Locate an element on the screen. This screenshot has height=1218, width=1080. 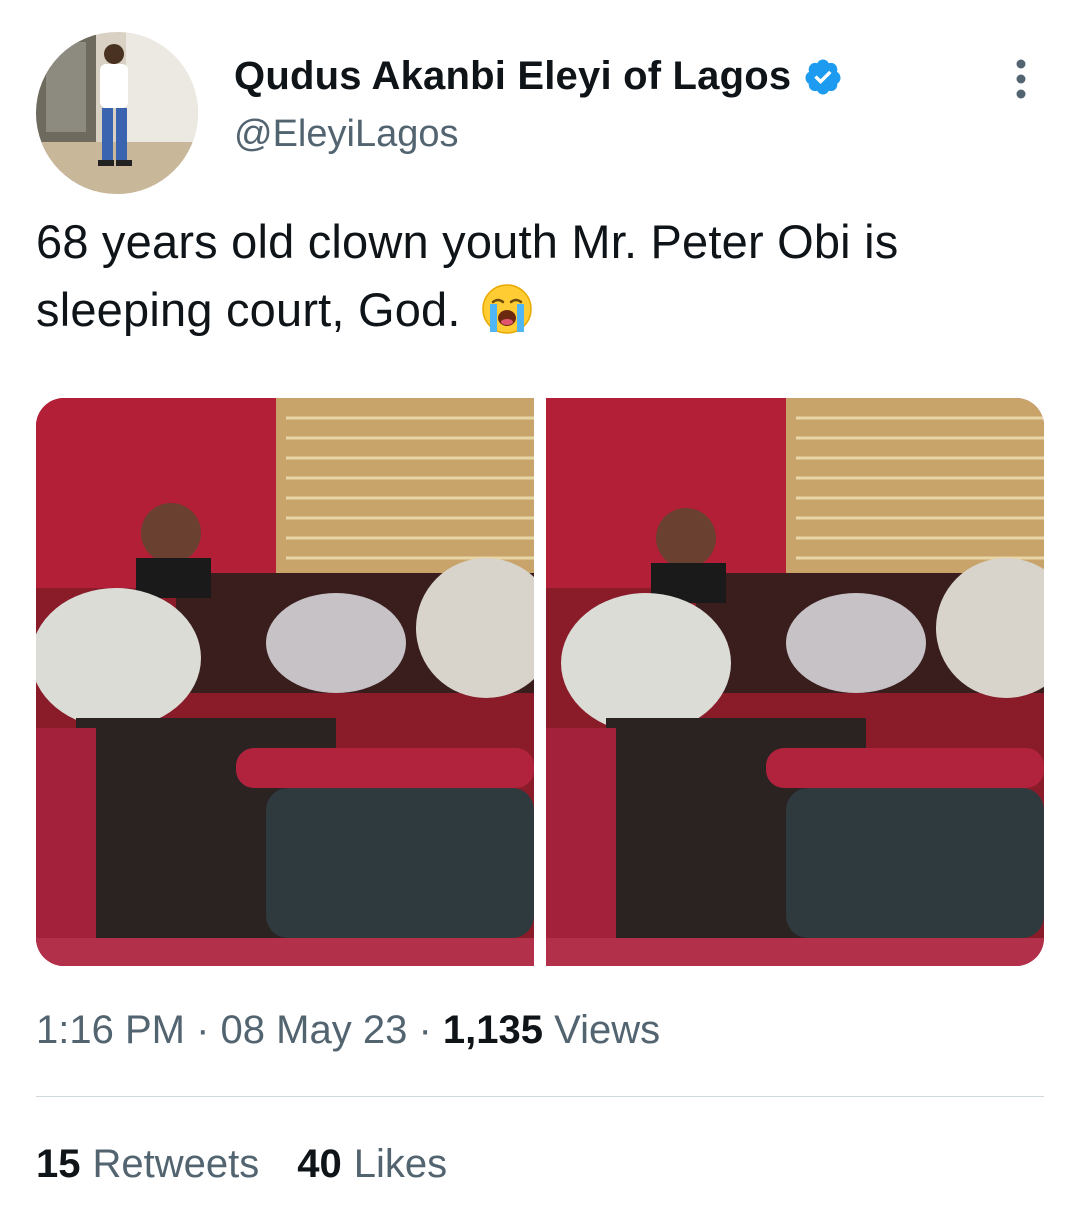
retweets-stat: 15 Retweets is located at coordinates (147, 1164).